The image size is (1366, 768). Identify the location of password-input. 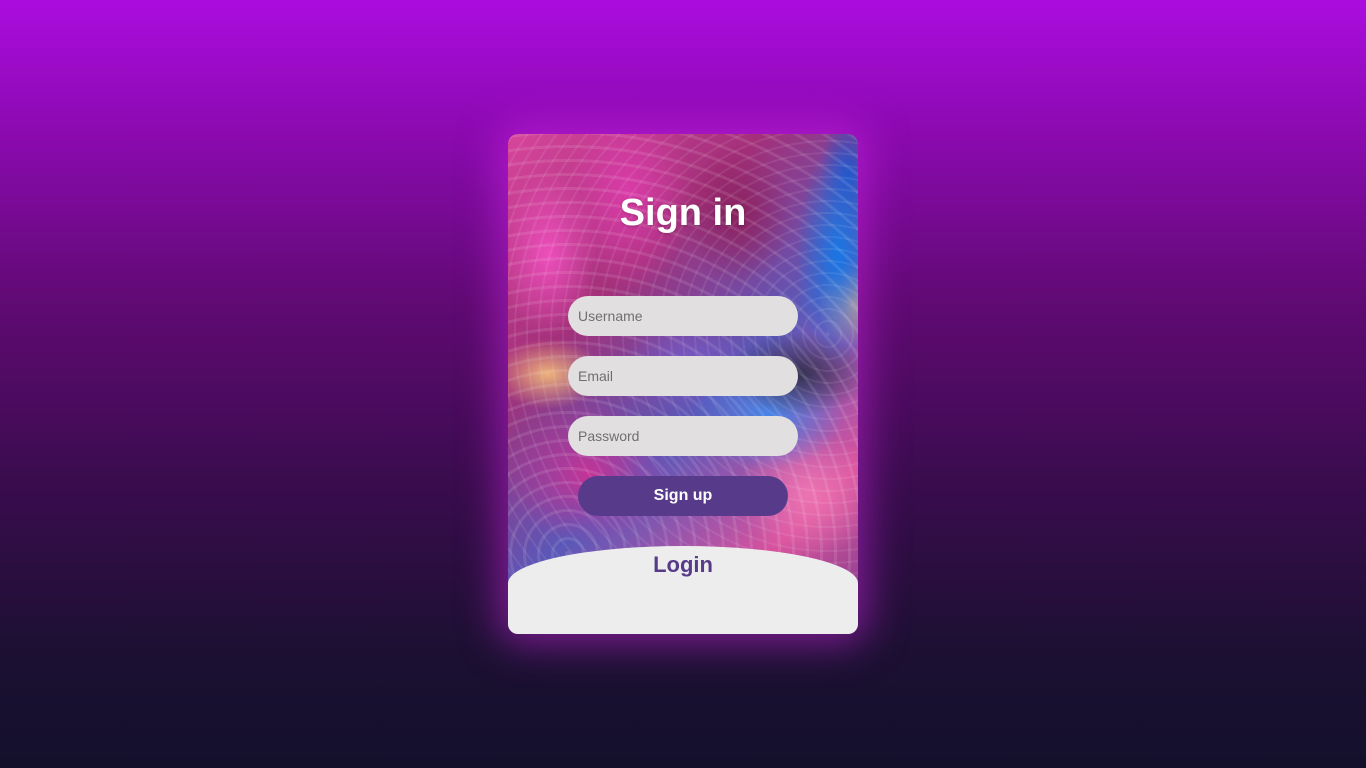
(683, 436).